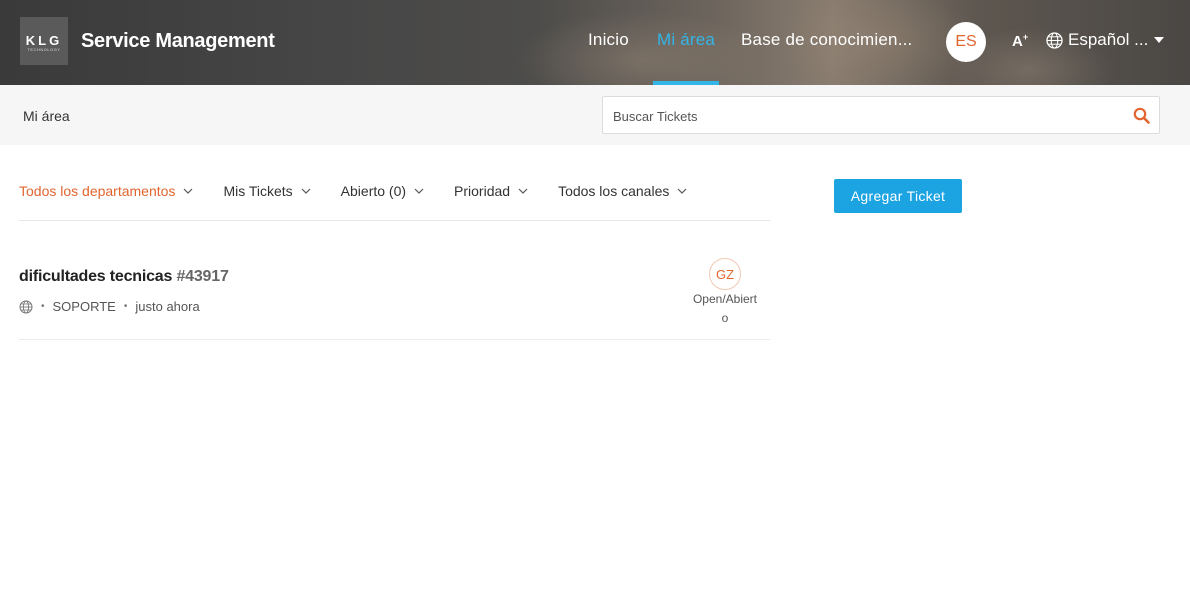 The image size is (1190, 609). What do you see at coordinates (167, 306) in the screenshot?
I see `ticket-time: justo ahora` at bounding box center [167, 306].